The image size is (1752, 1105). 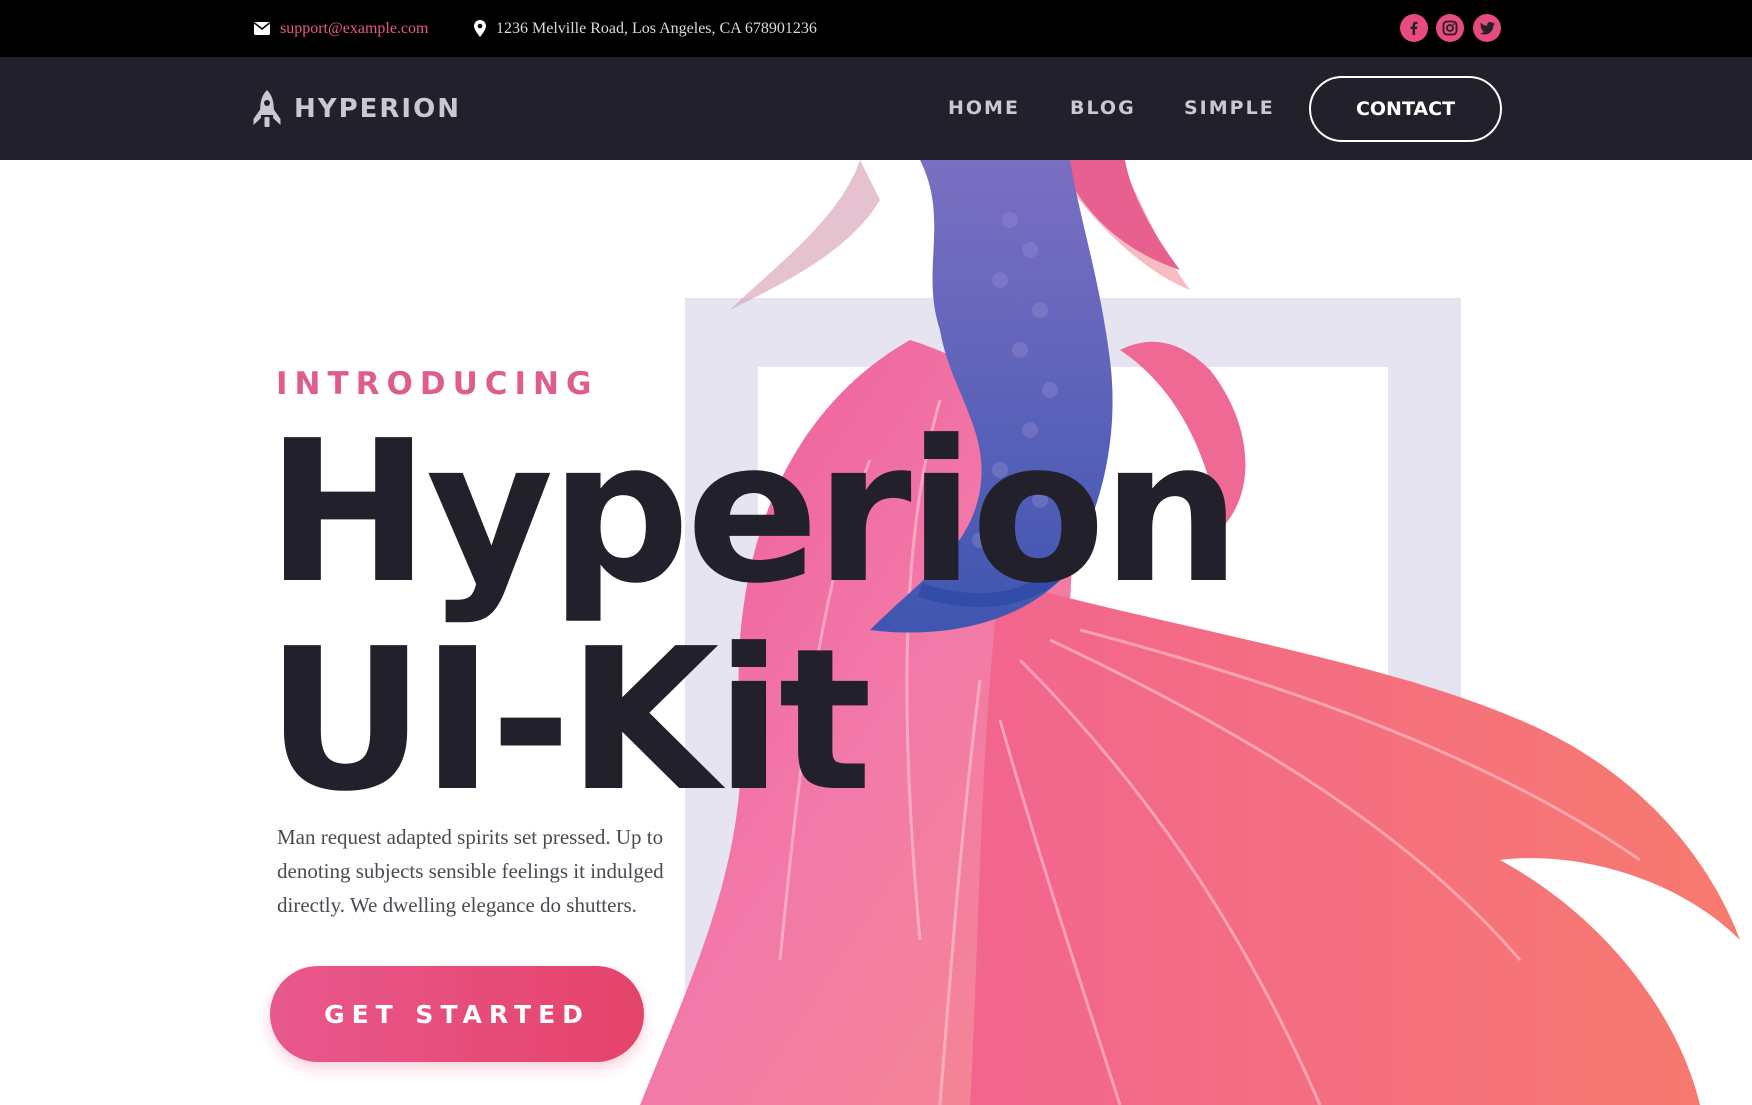 I want to click on facebook-icon, so click(x=1414, y=28).